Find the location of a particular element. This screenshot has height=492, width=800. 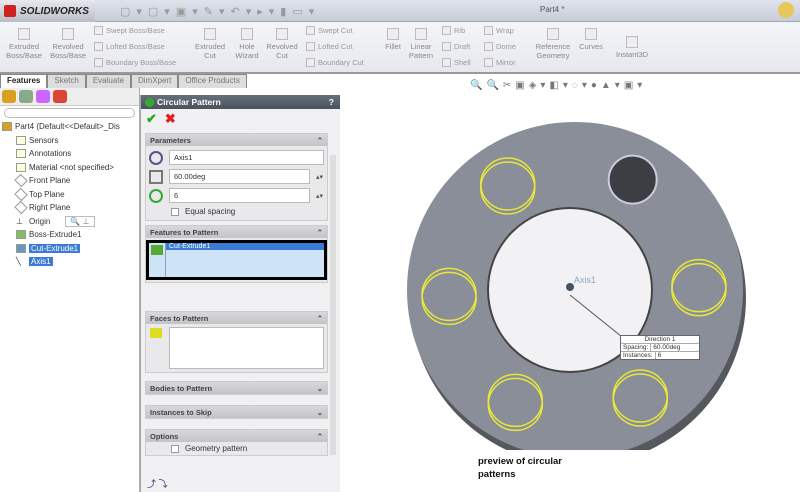

help-button: ? is located at coordinates (331, 102).